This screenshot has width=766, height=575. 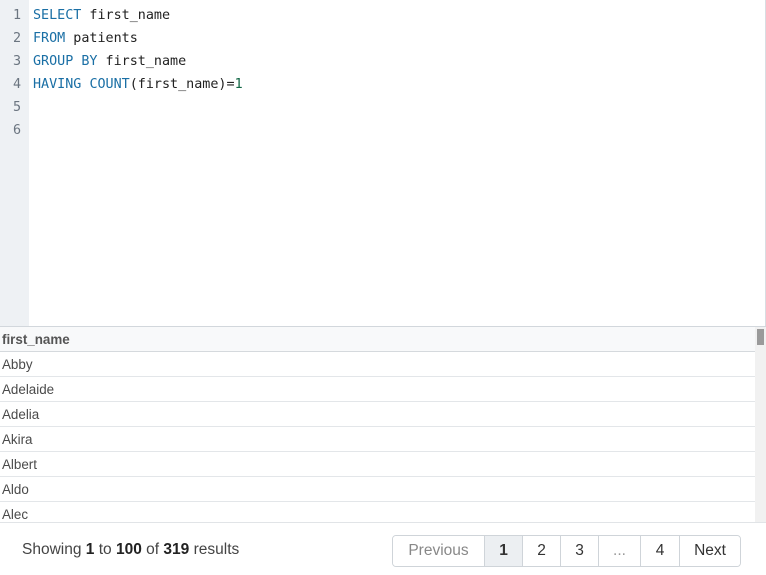 I want to click on results-summary: Showing 1 to 100 of 319 results, so click(x=130, y=550).